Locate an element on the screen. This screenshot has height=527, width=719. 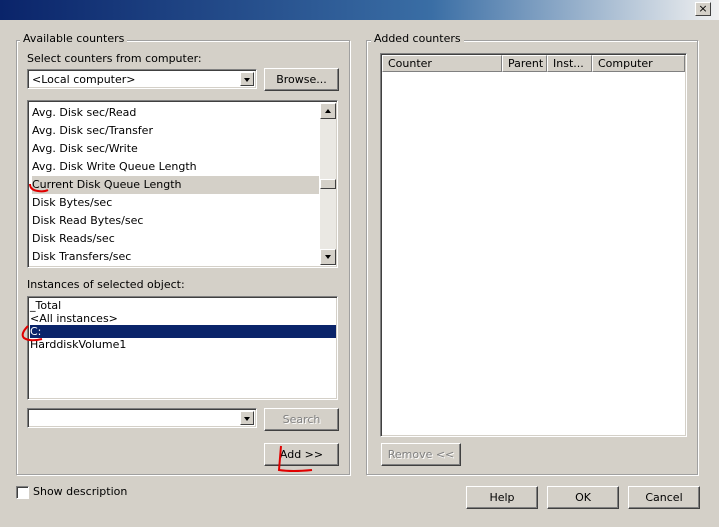
search-button: Search is located at coordinates (301, 419).